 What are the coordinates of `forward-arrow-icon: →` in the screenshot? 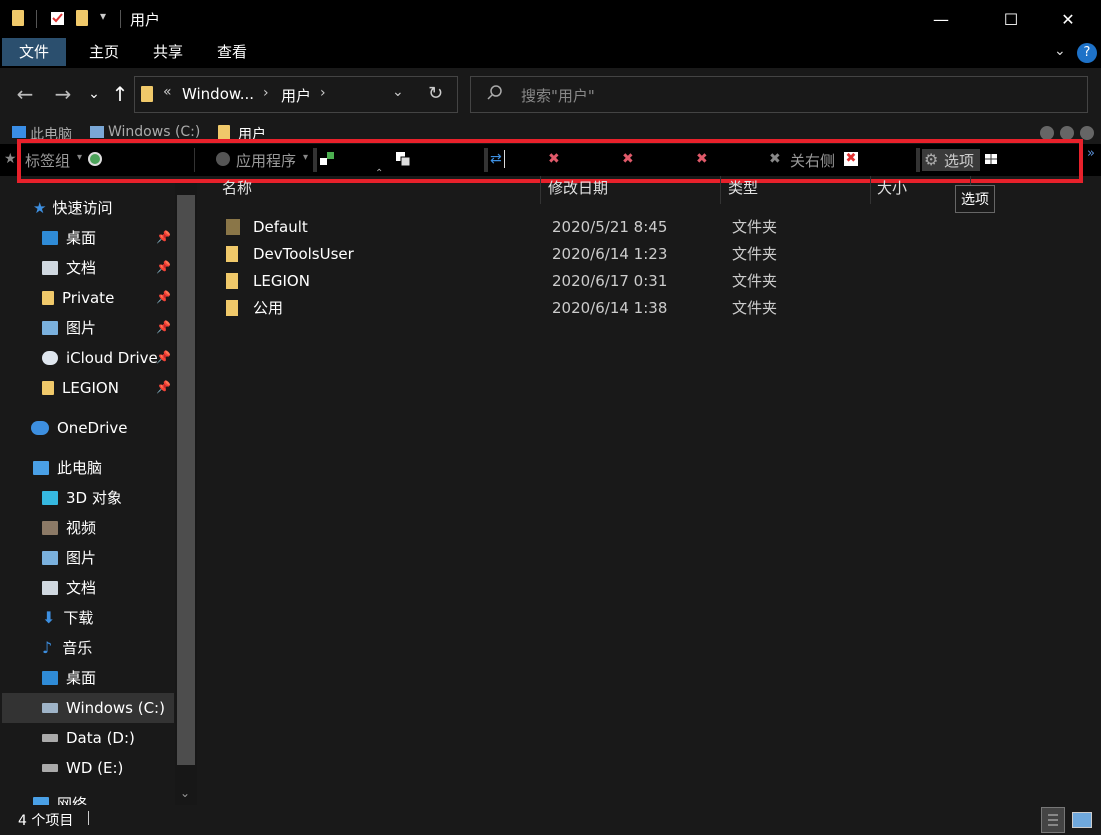 It's located at (63, 94).